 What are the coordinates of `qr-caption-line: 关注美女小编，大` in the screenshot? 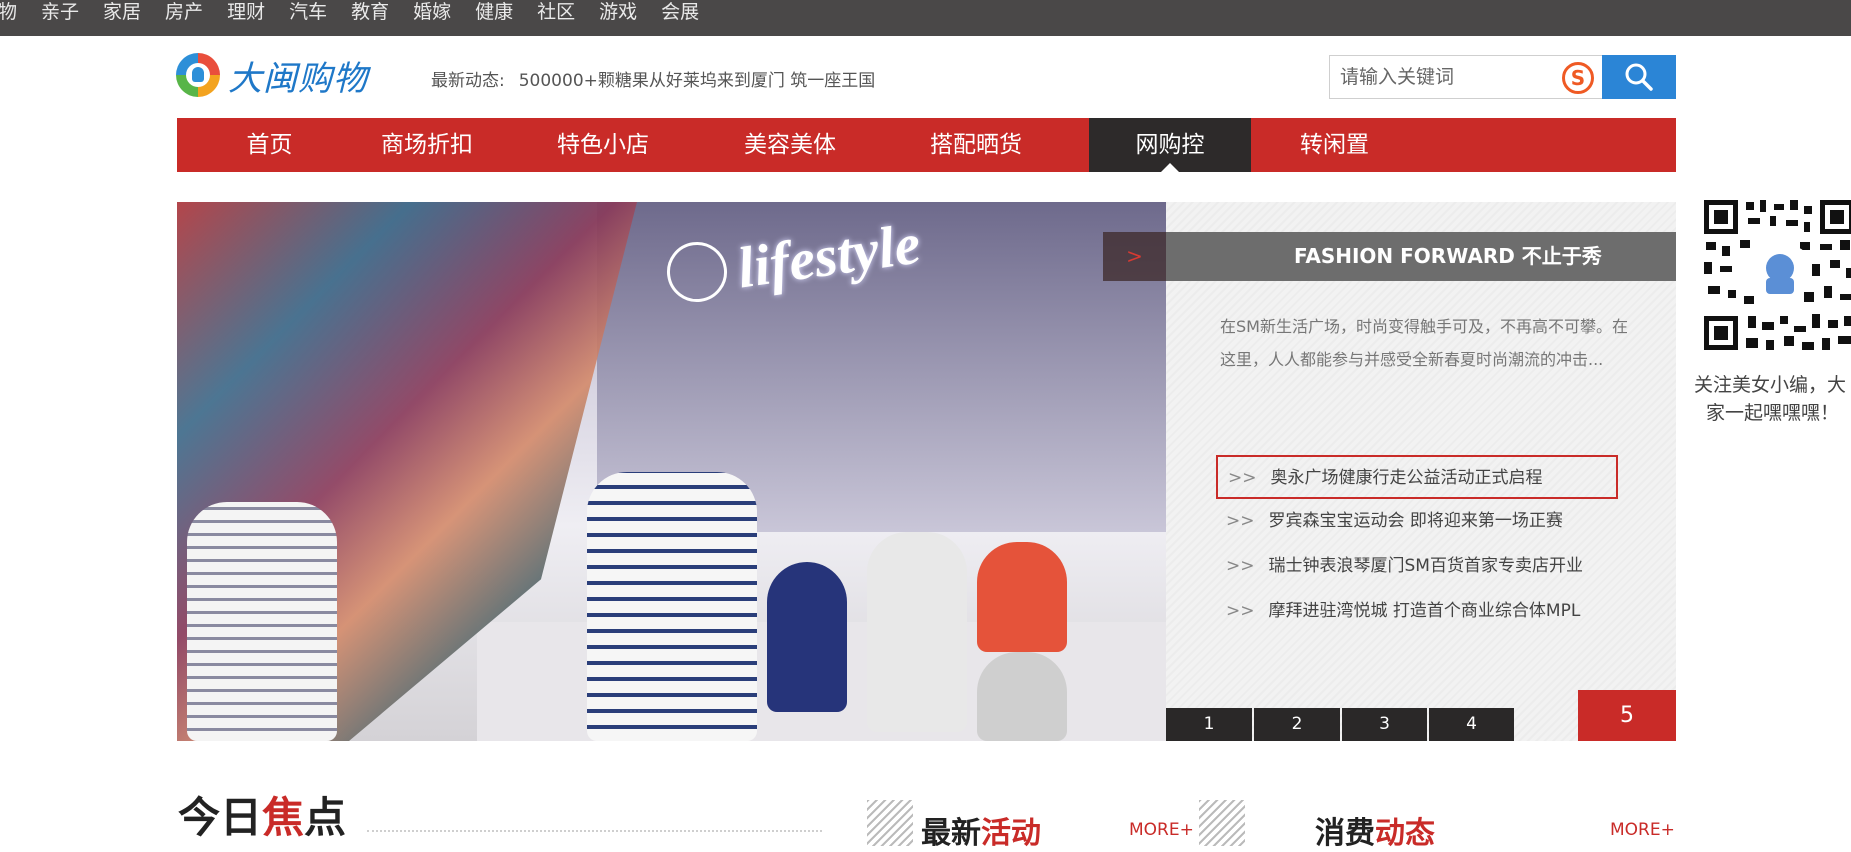 It's located at (1770, 385).